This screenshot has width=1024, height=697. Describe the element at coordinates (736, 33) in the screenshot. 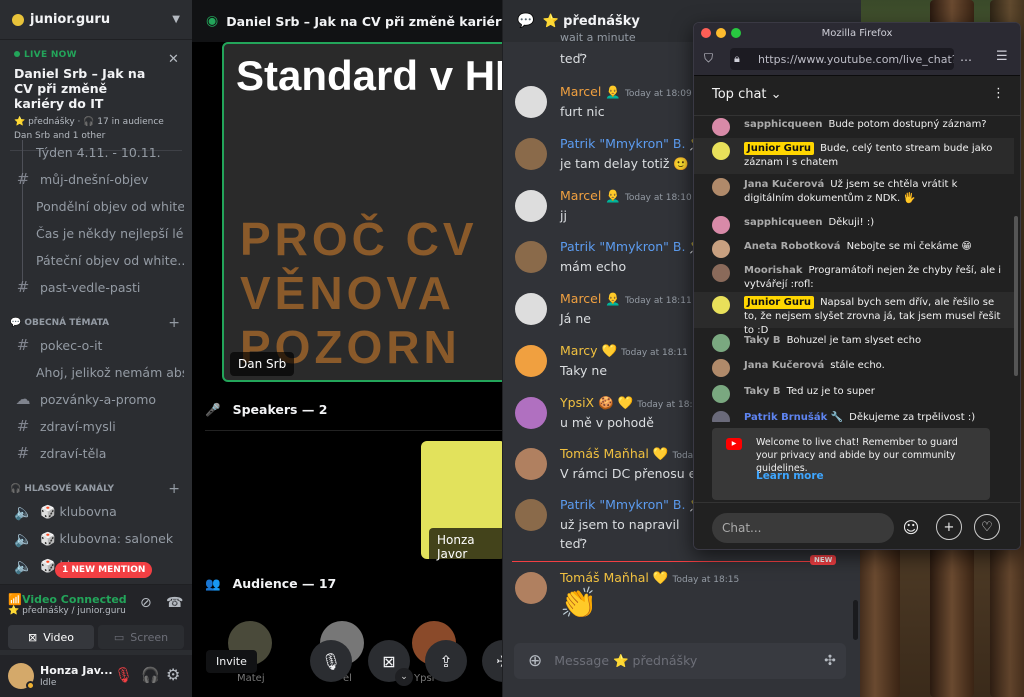

I see `maximize-window-icon` at that location.